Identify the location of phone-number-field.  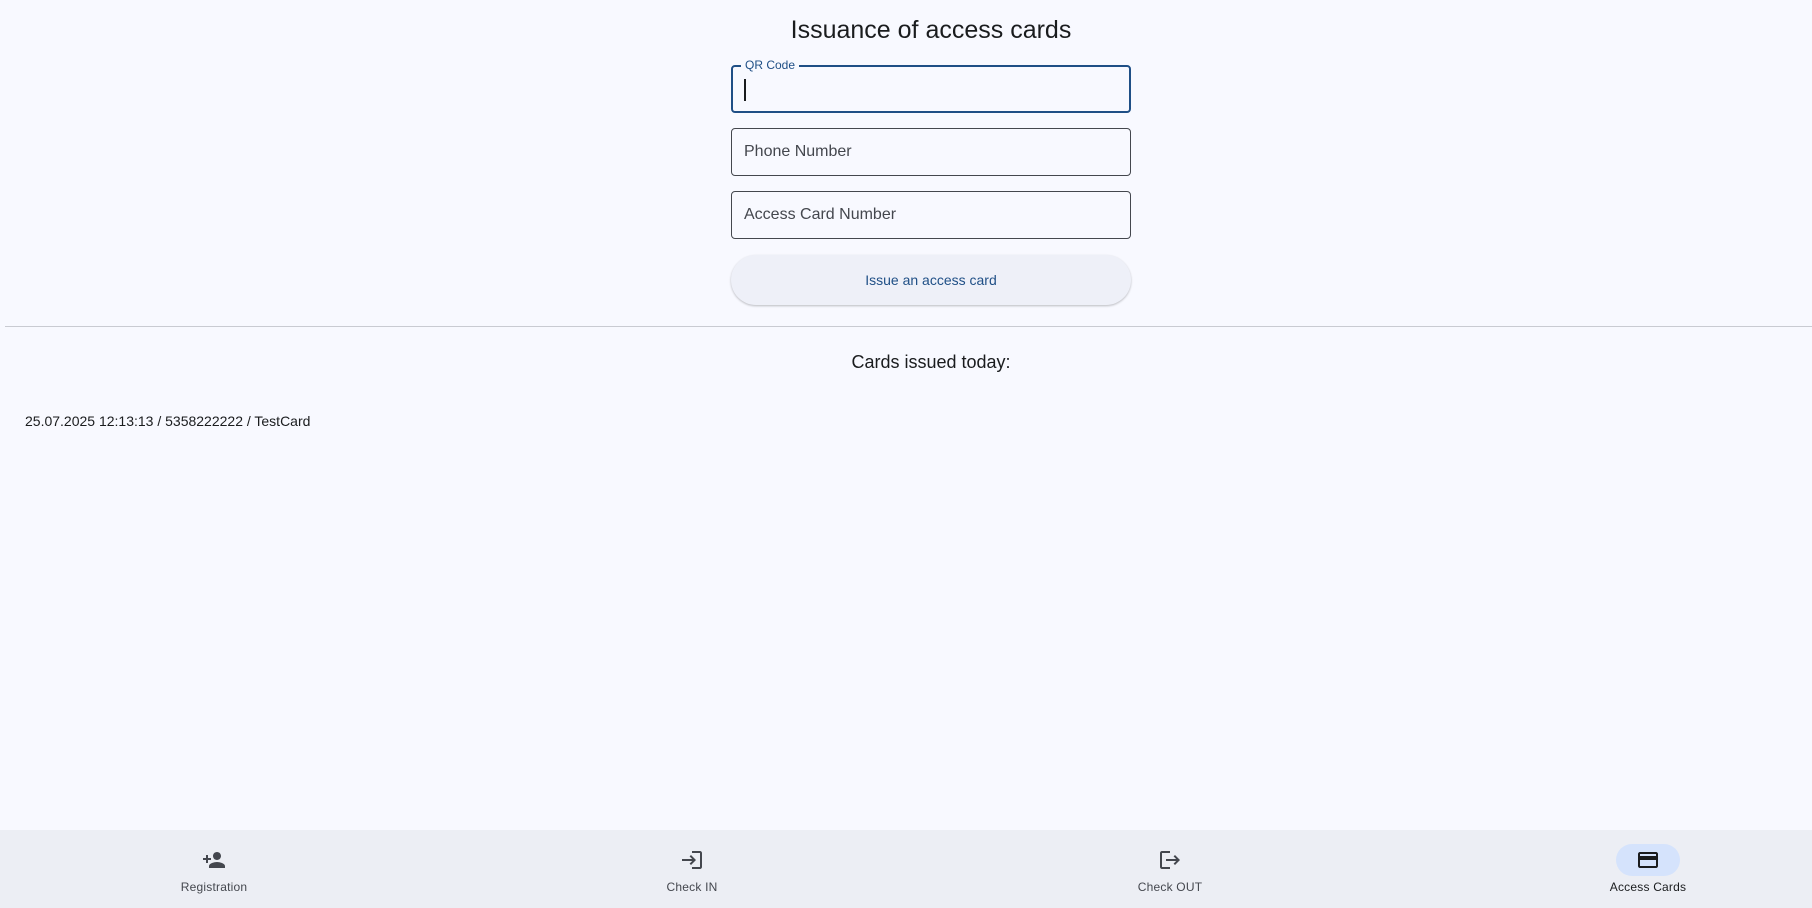
(931, 152).